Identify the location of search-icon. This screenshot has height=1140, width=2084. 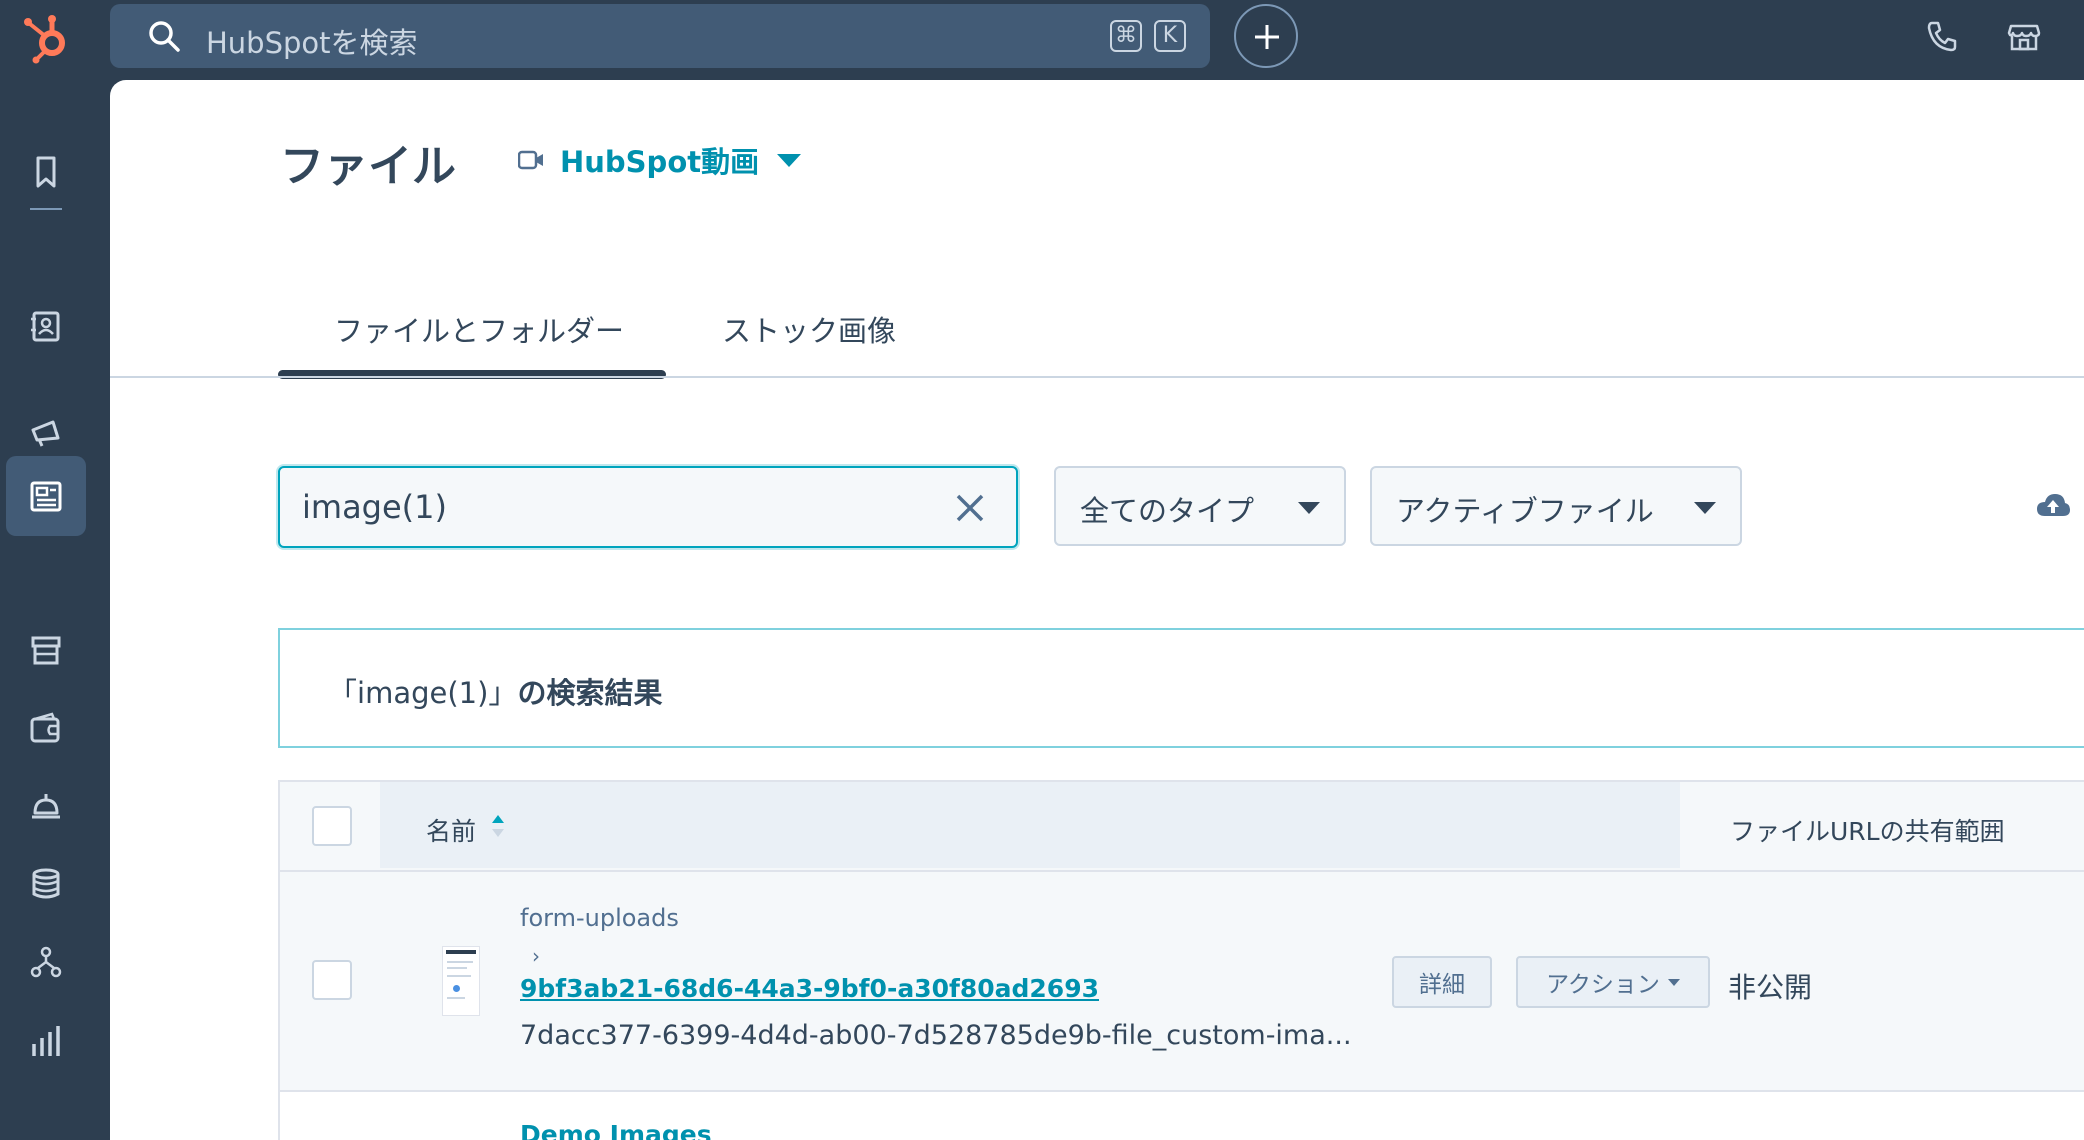
(164, 36).